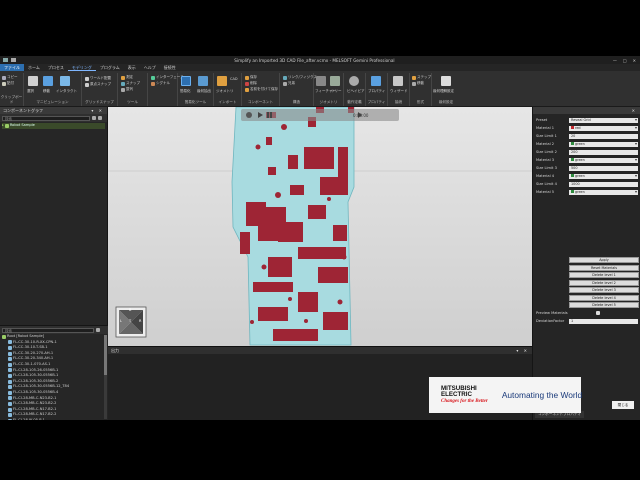 The image size is (640, 480). Describe the element at coordinates (604, 275) in the screenshot. I see `action-button: Delete level 1` at that location.